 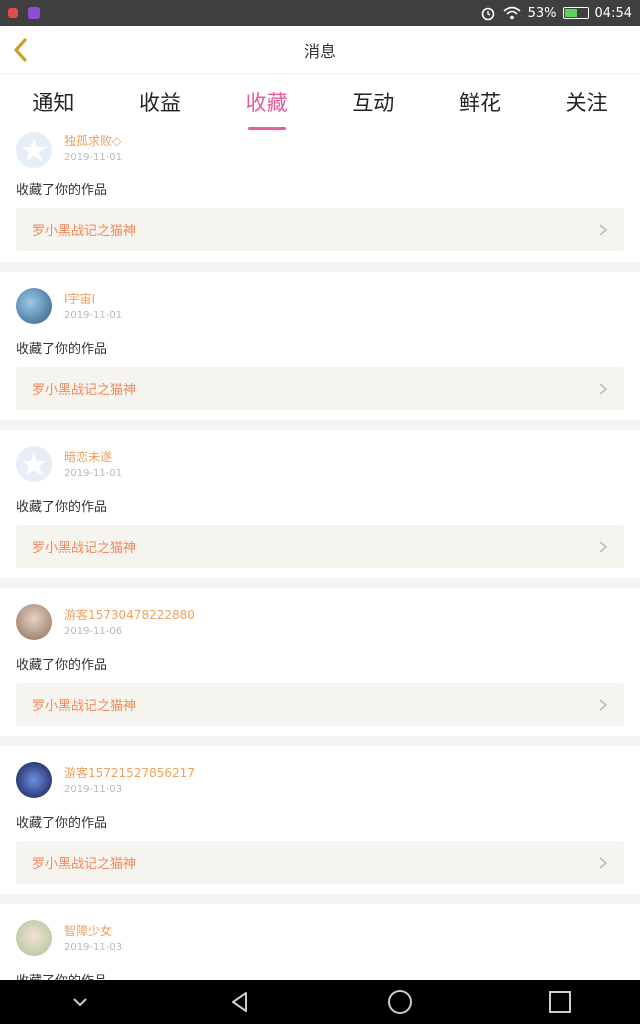 What do you see at coordinates (93, 631) in the screenshot?
I see `date: 2019-11-06` at bounding box center [93, 631].